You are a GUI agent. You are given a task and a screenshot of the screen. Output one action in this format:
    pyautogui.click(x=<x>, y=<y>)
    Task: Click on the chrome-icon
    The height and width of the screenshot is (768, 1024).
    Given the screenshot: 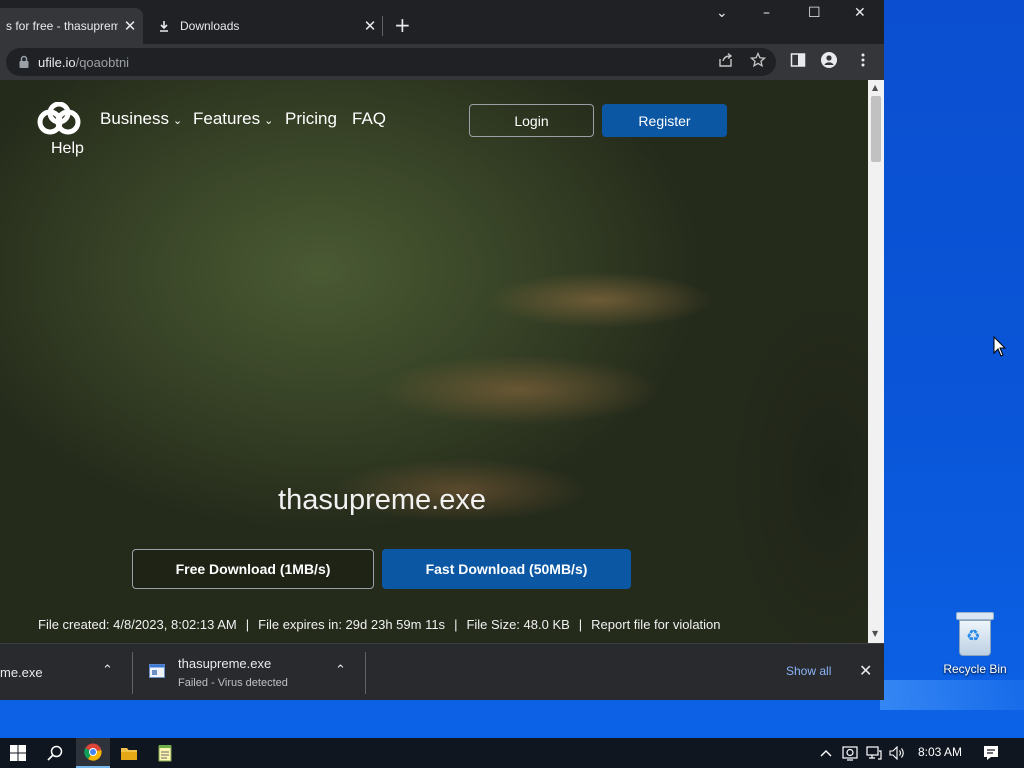 What is the action you would take?
    pyautogui.click(x=93, y=752)
    